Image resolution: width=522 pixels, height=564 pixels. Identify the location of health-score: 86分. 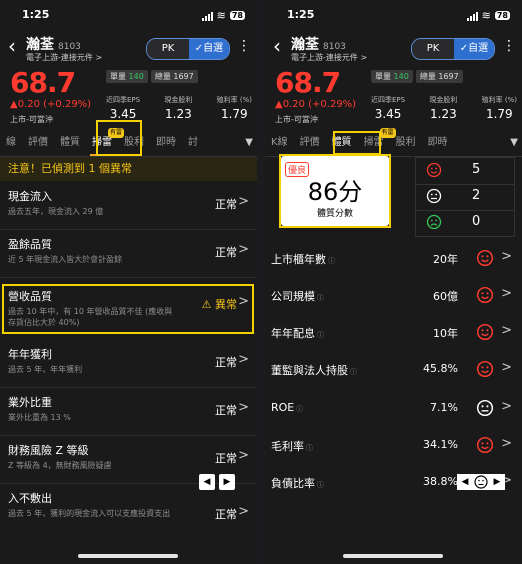
(335, 192).